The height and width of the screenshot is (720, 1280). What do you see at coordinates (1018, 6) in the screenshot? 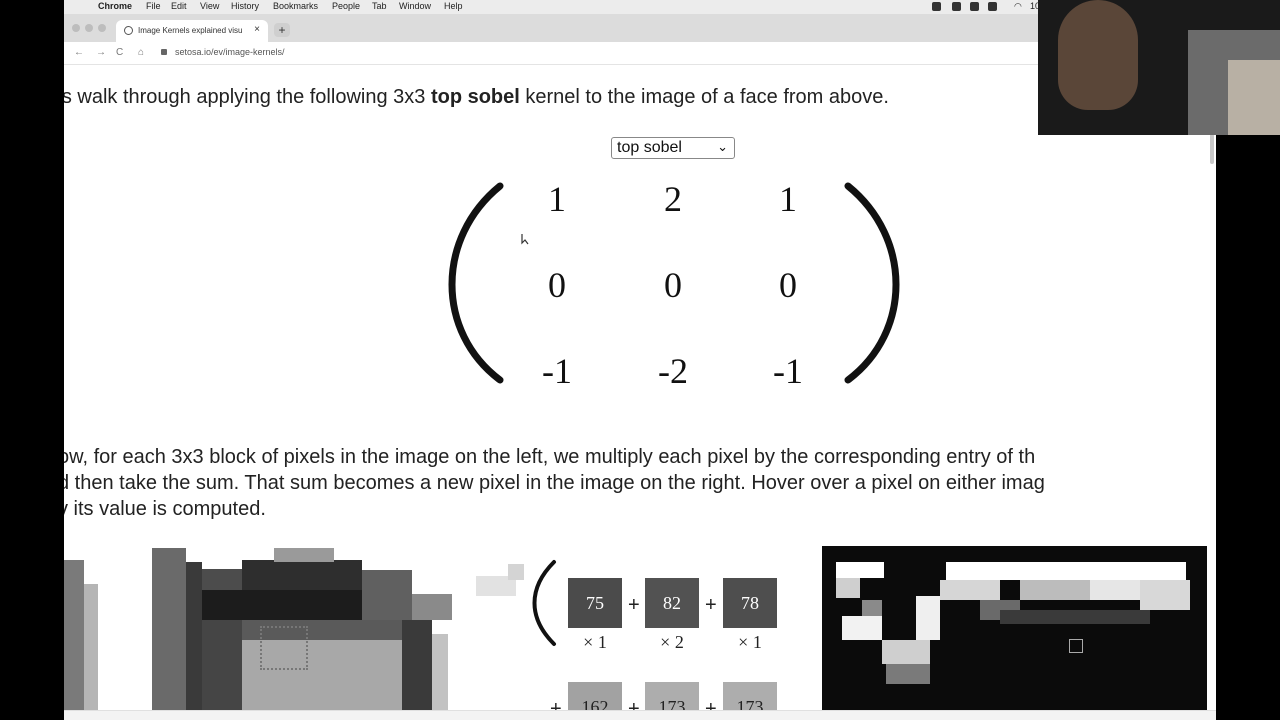
I see `wifi-icon: ◠` at bounding box center [1018, 6].